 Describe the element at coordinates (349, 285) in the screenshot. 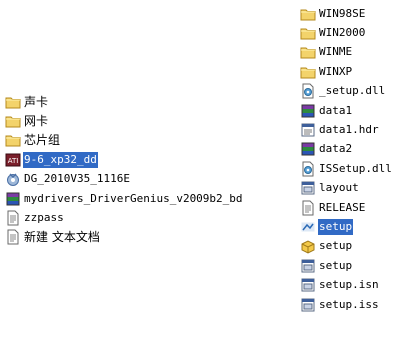

I see `file-name-label: setup.isn` at that location.